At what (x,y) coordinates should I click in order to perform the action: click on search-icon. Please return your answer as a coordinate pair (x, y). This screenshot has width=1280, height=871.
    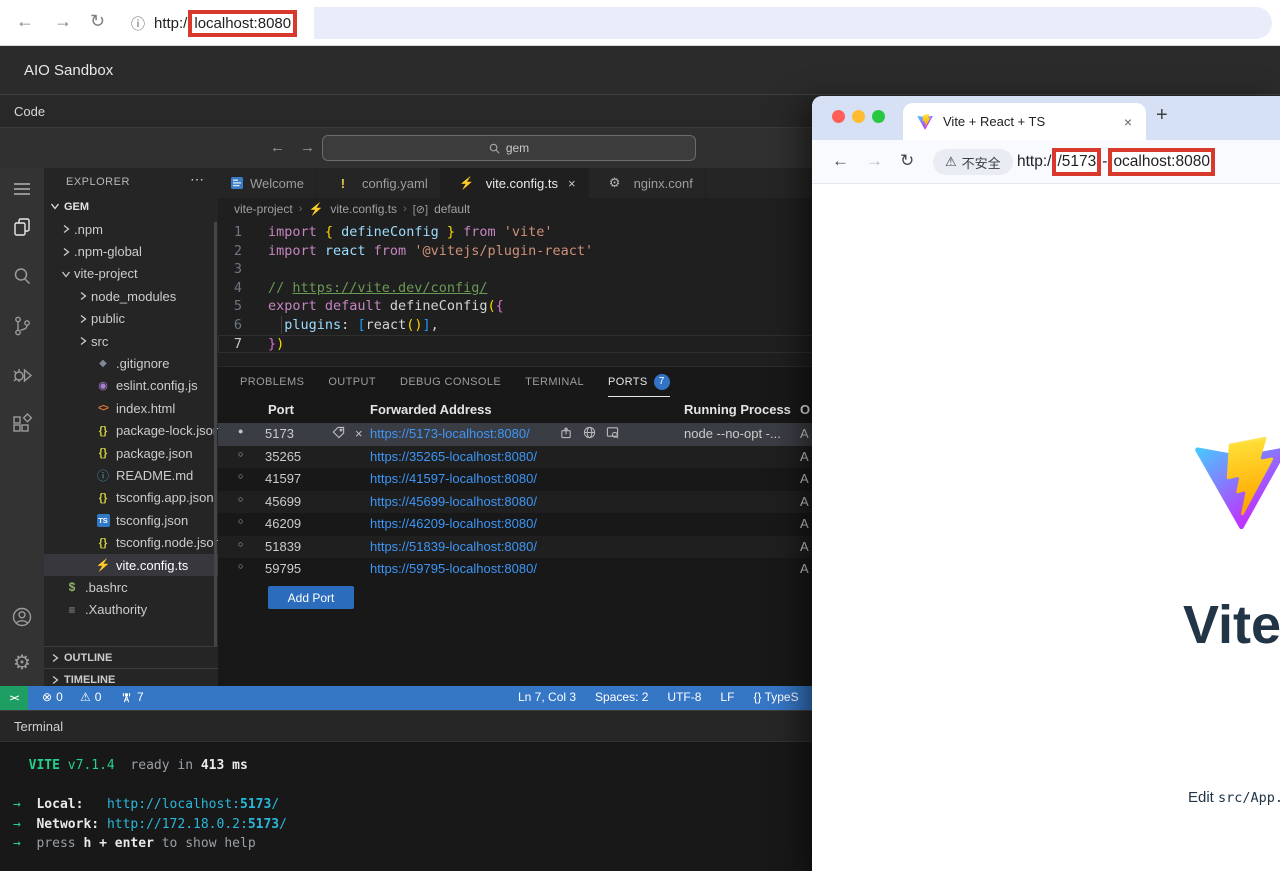
    Looking at the image, I should click on (22, 276).